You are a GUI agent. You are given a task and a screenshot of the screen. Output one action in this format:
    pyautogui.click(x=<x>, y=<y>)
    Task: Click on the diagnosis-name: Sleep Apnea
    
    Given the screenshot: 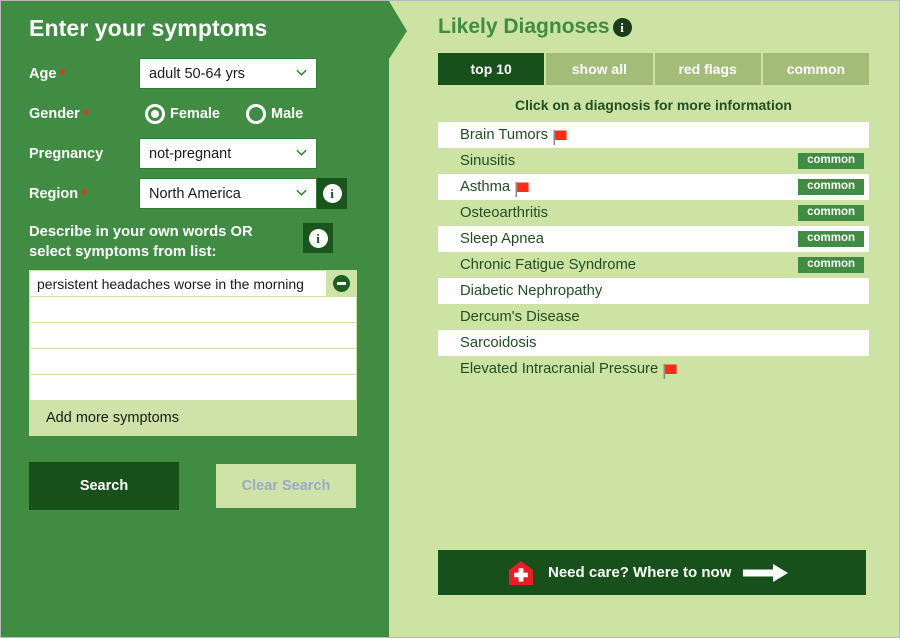 What is the action you would take?
    pyautogui.click(x=502, y=239)
    